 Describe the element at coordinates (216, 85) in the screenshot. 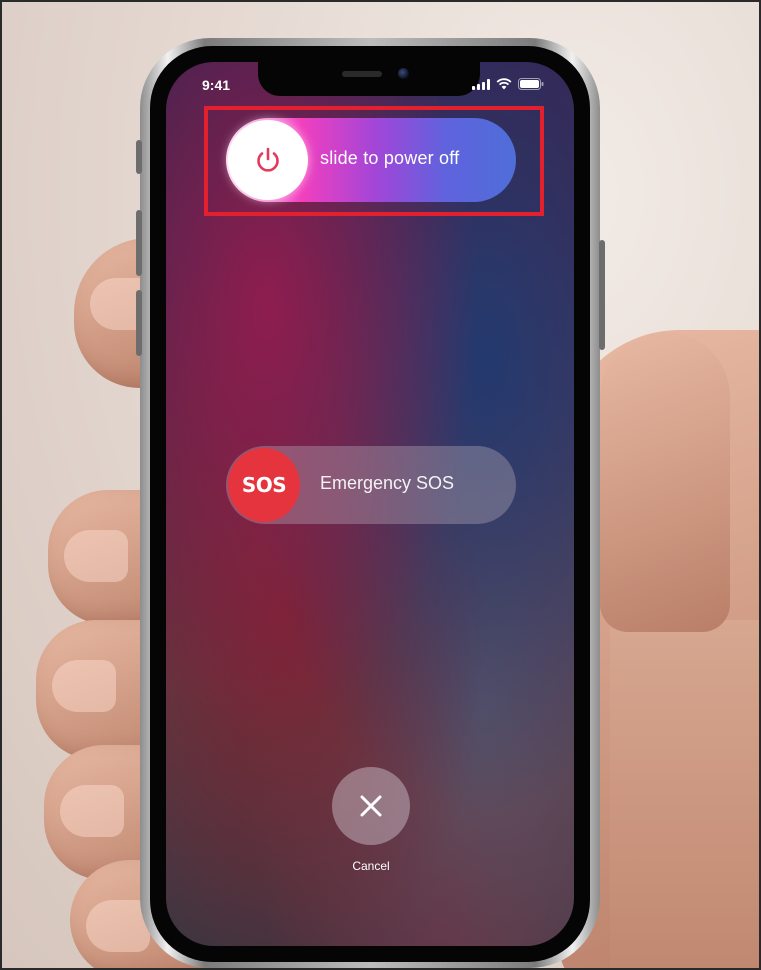

I see `status-time: 9:41` at that location.